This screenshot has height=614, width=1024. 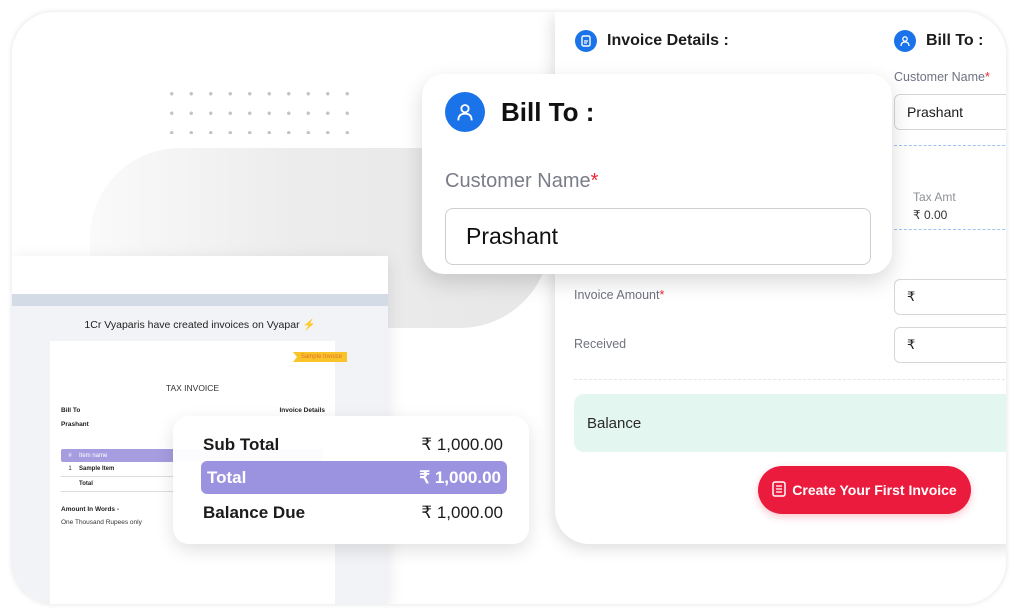 I want to click on invoice-amount-input: ₹, so click(x=950, y=297).